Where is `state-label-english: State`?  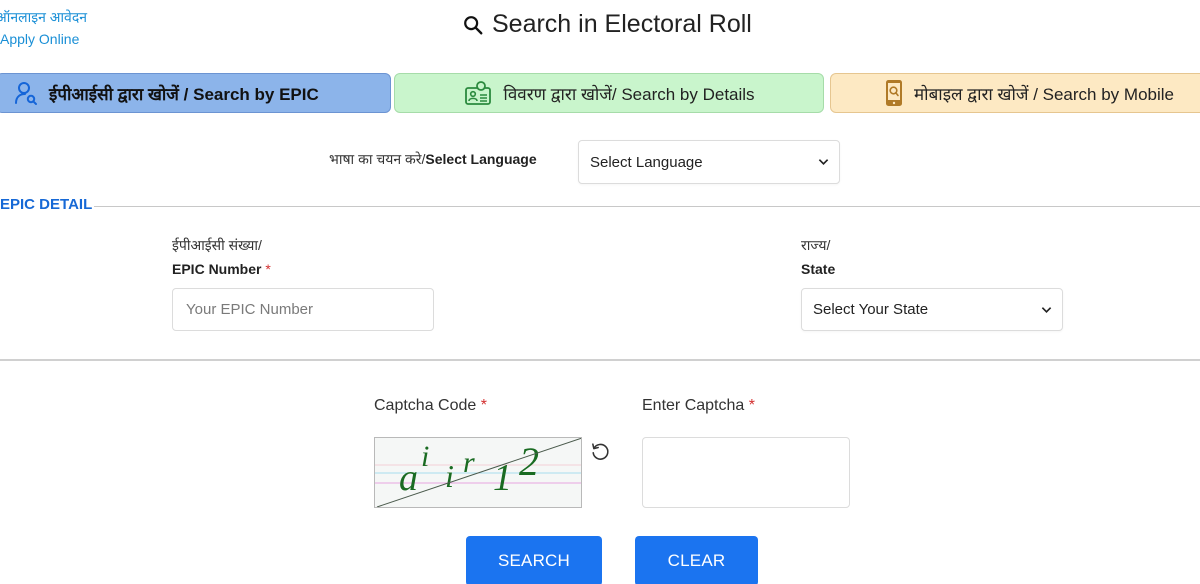 state-label-english: State is located at coordinates (818, 269).